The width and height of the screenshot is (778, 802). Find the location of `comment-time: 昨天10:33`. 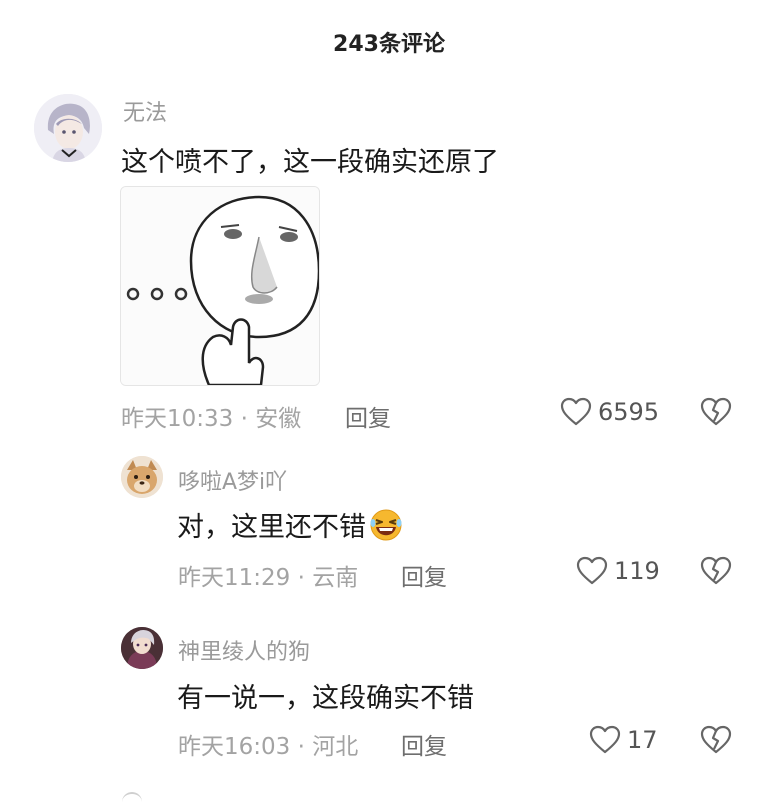

comment-time: 昨天10:33 is located at coordinates (177, 419).